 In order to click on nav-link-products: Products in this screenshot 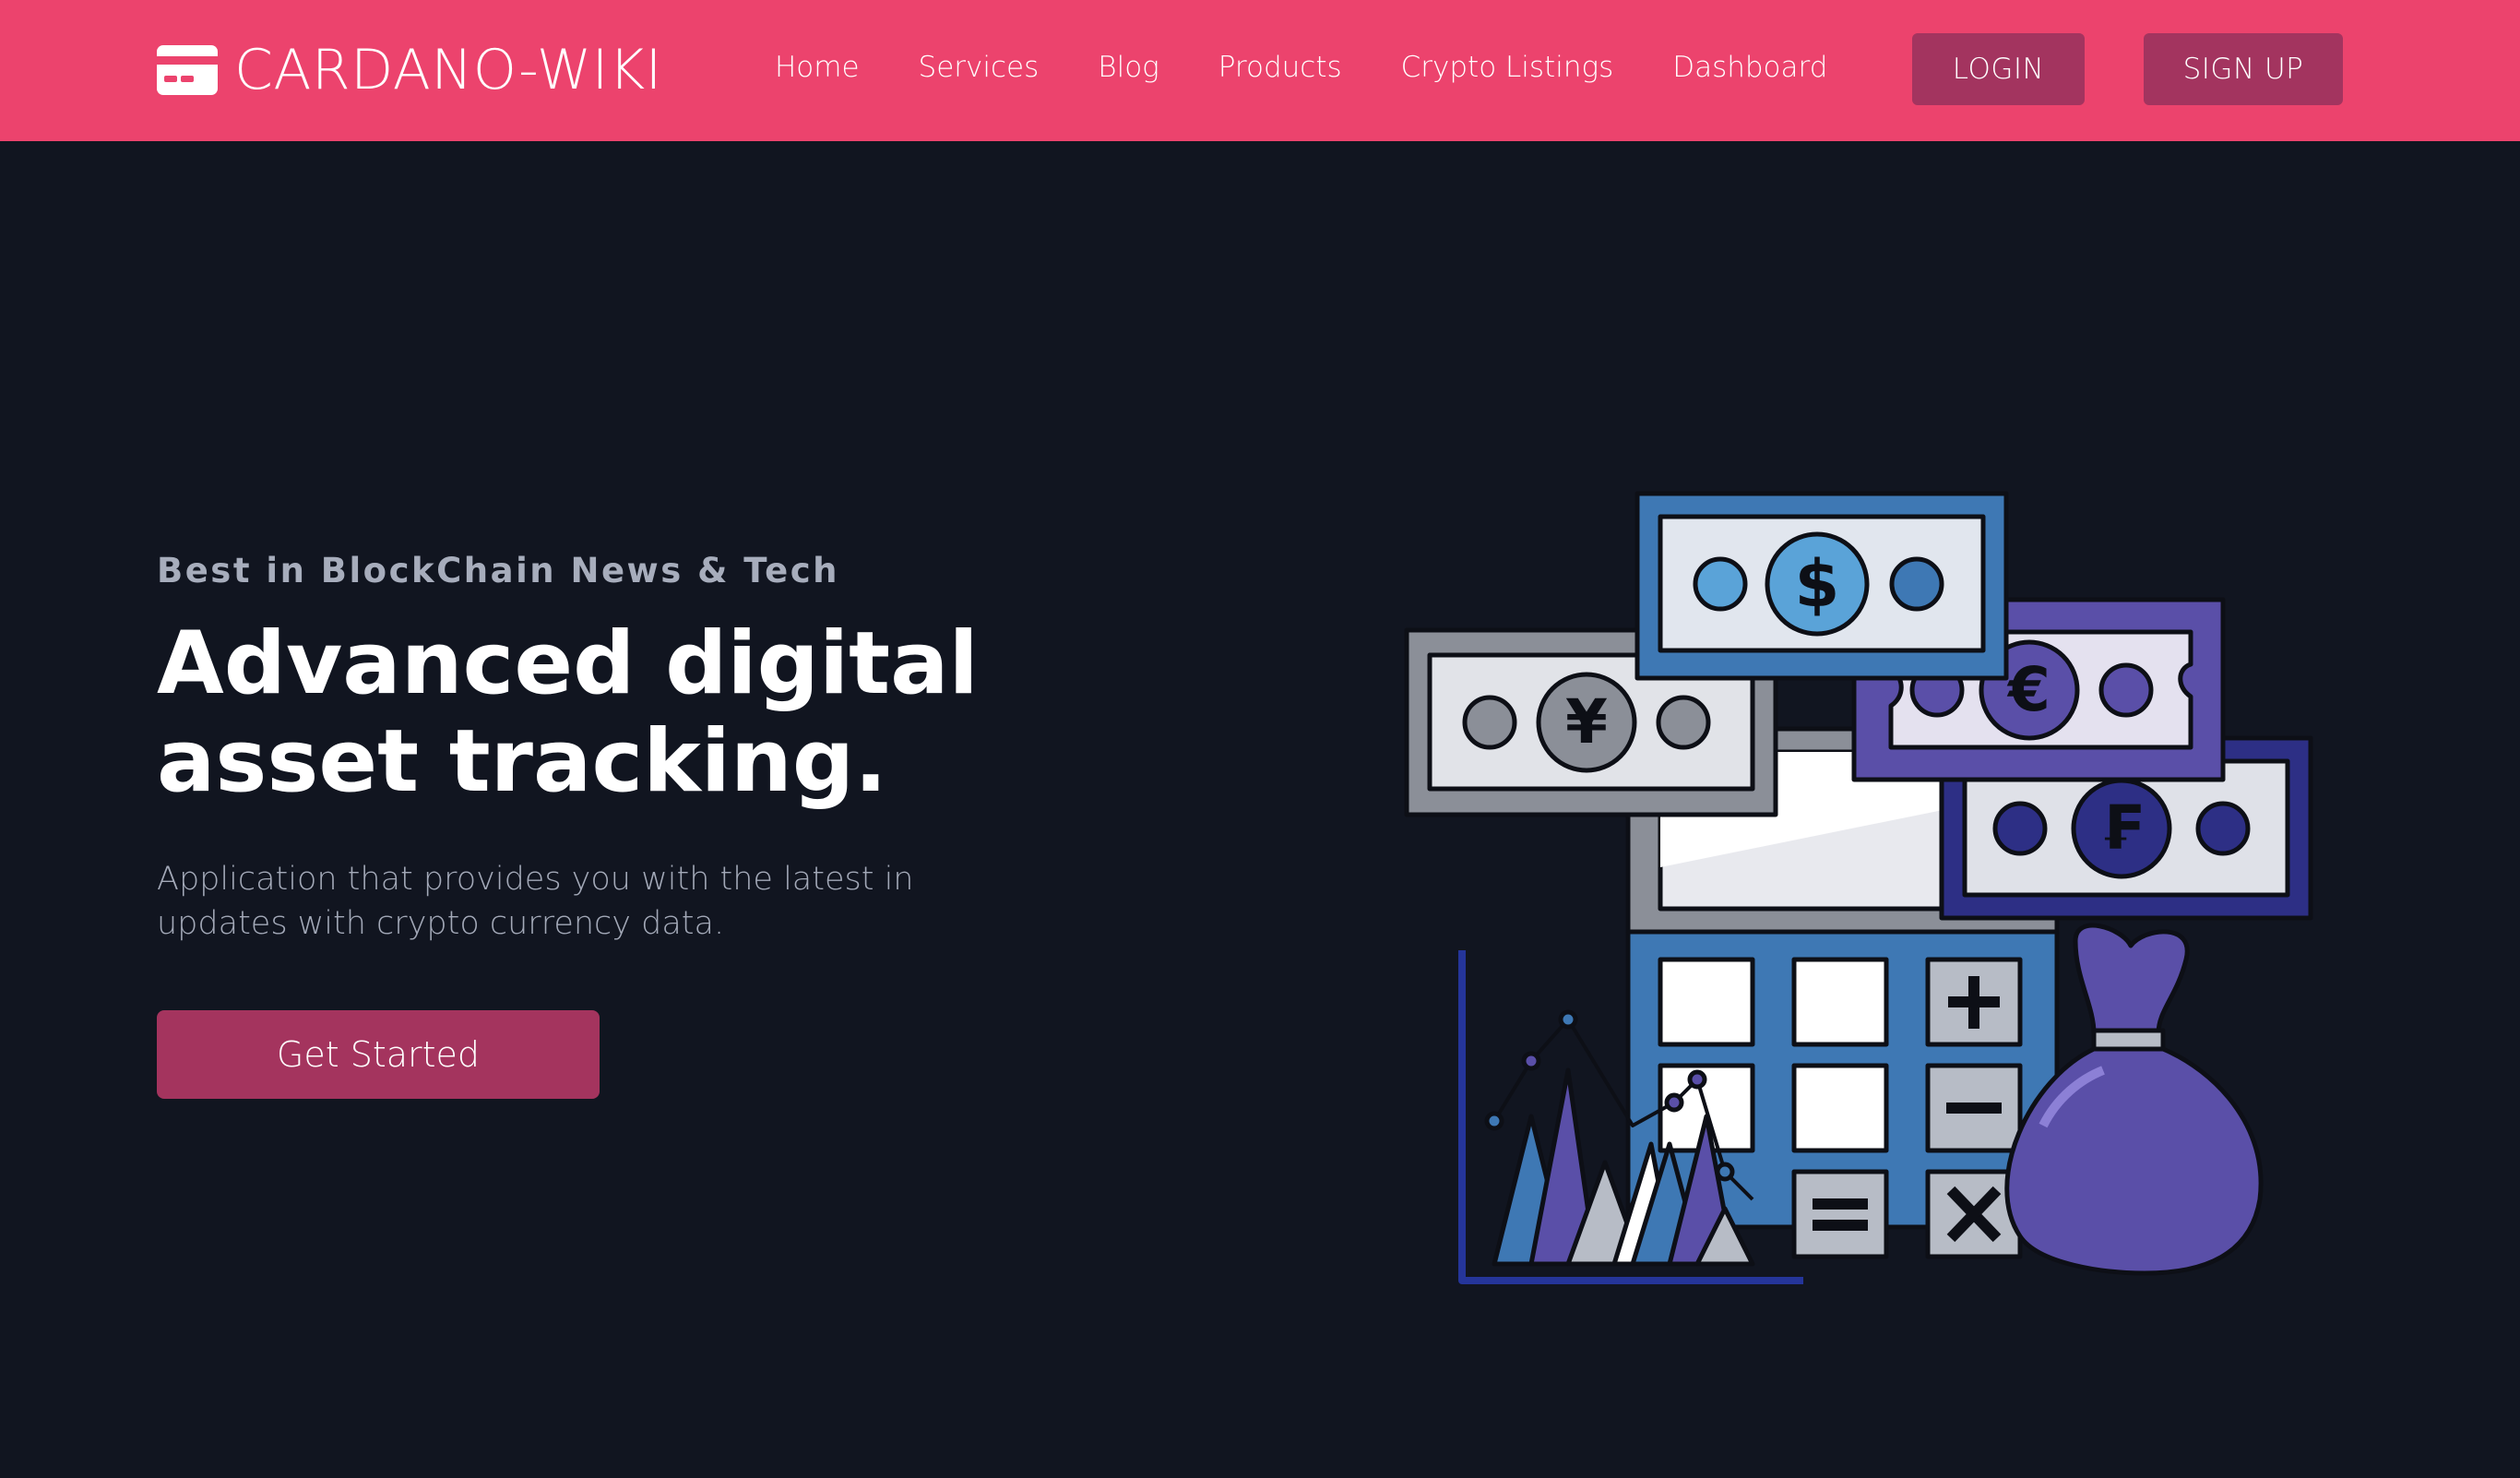, I will do `click(1280, 67)`.